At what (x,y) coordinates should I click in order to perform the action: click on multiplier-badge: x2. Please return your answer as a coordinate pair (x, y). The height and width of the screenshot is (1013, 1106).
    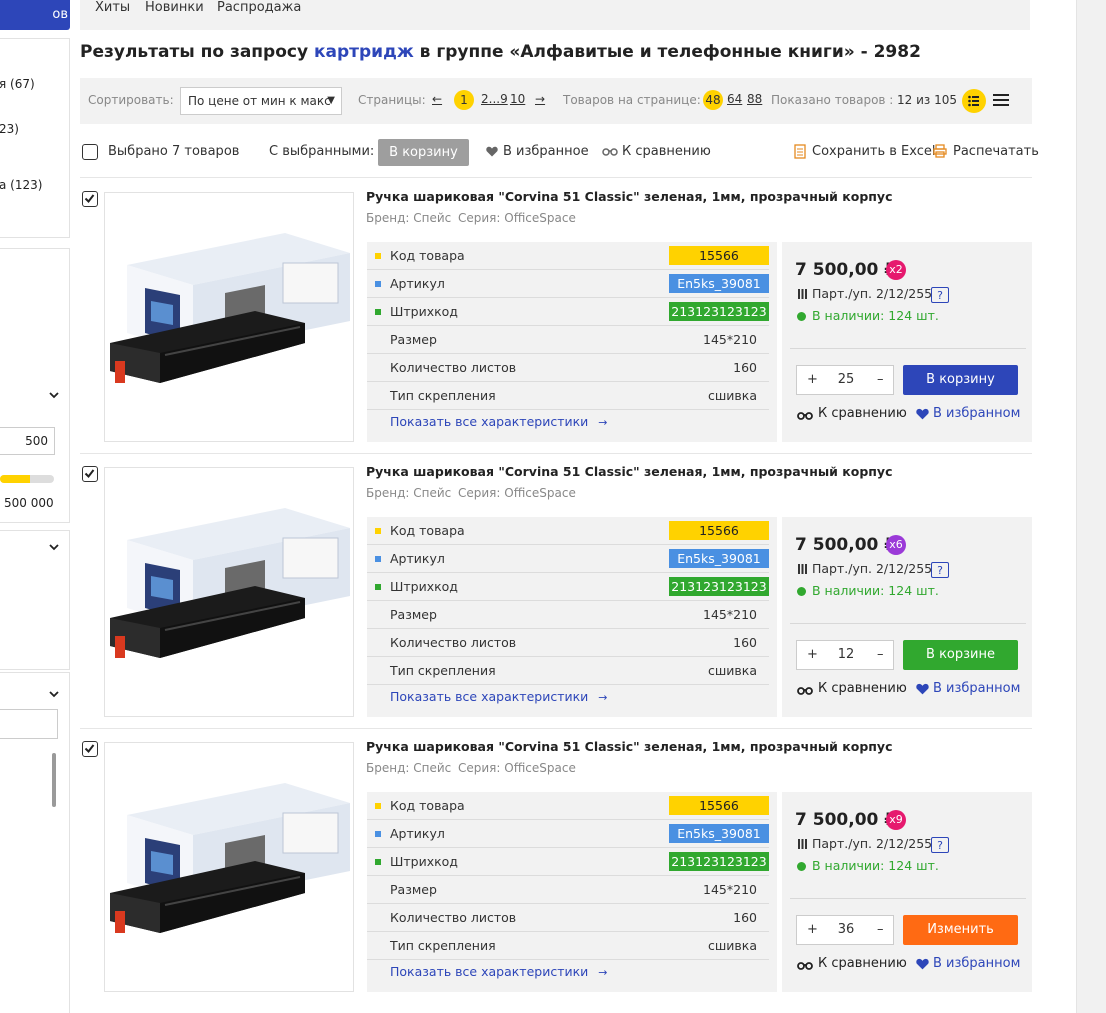
    Looking at the image, I should click on (896, 270).